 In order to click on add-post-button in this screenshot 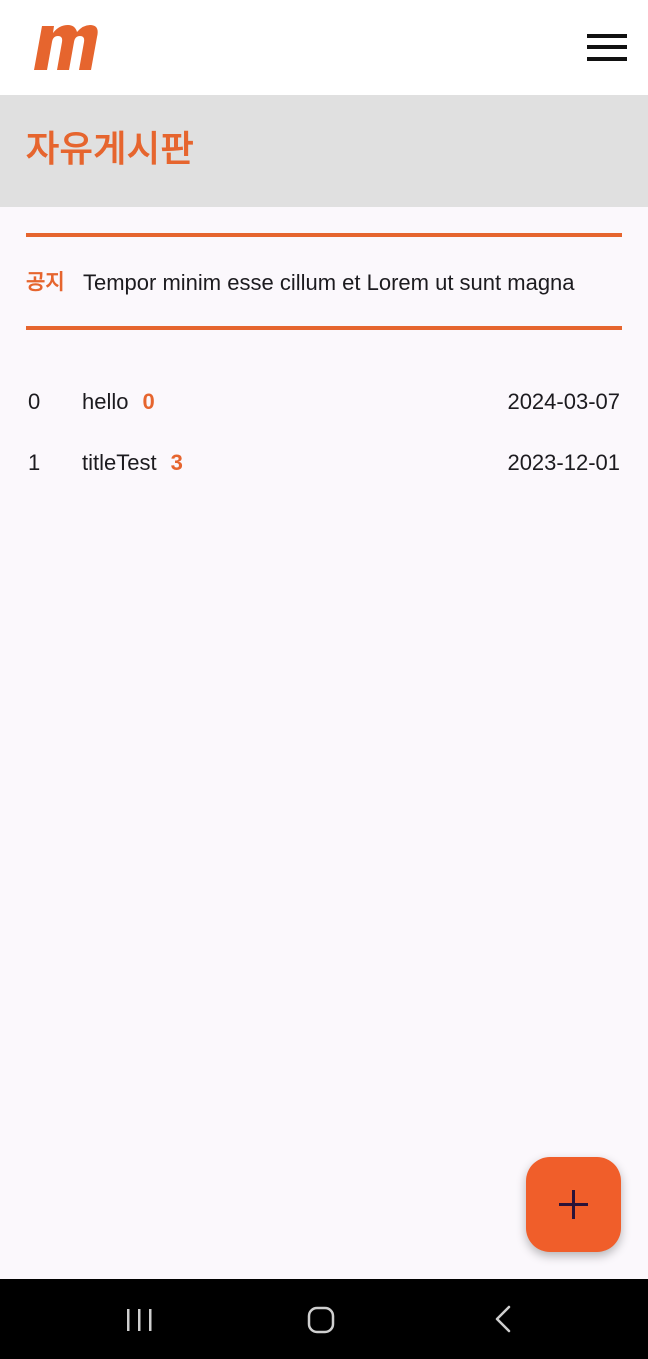, I will do `click(573, 1204)`.